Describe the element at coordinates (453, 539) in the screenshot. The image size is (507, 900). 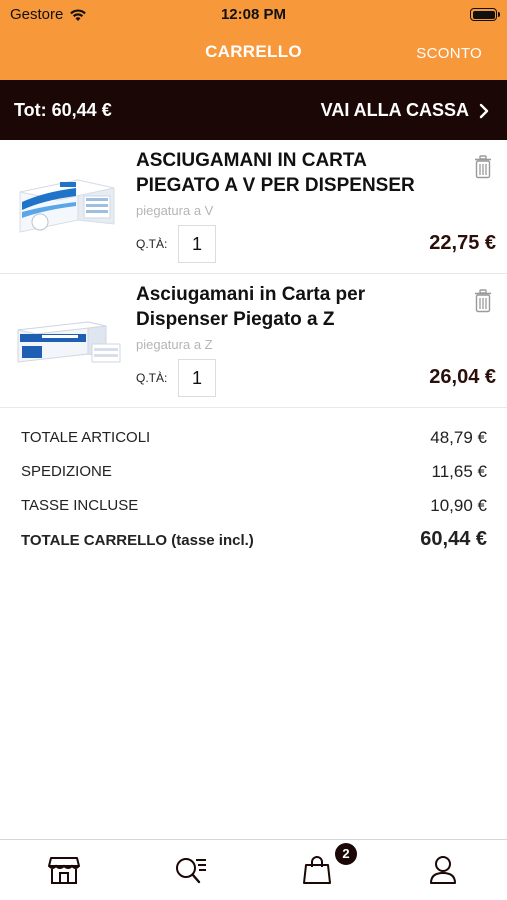
I see `summary-total-value: 60,44 €` at that location.